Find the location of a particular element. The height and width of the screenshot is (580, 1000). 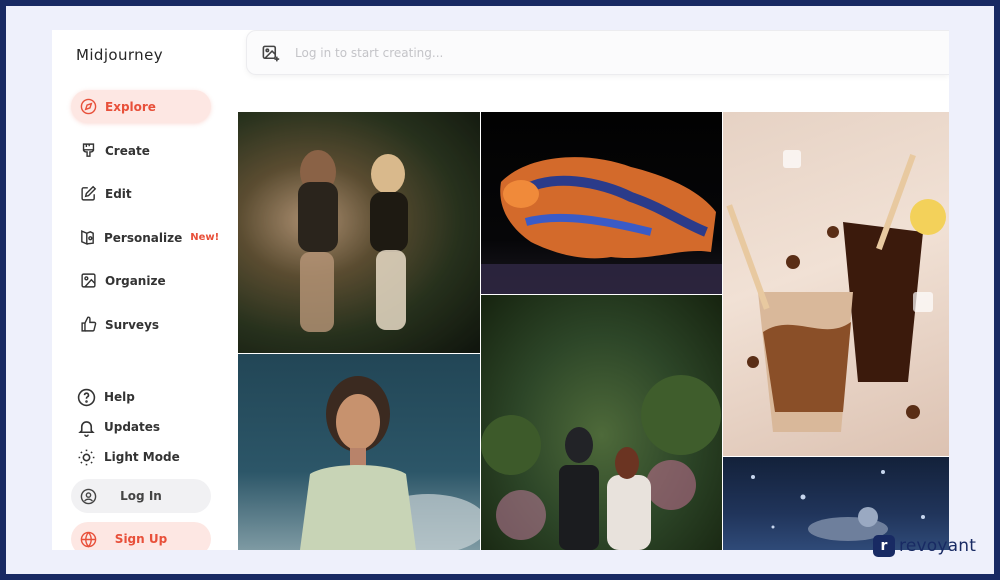

nav-item-create: Create is located at coordinates (141, 150).